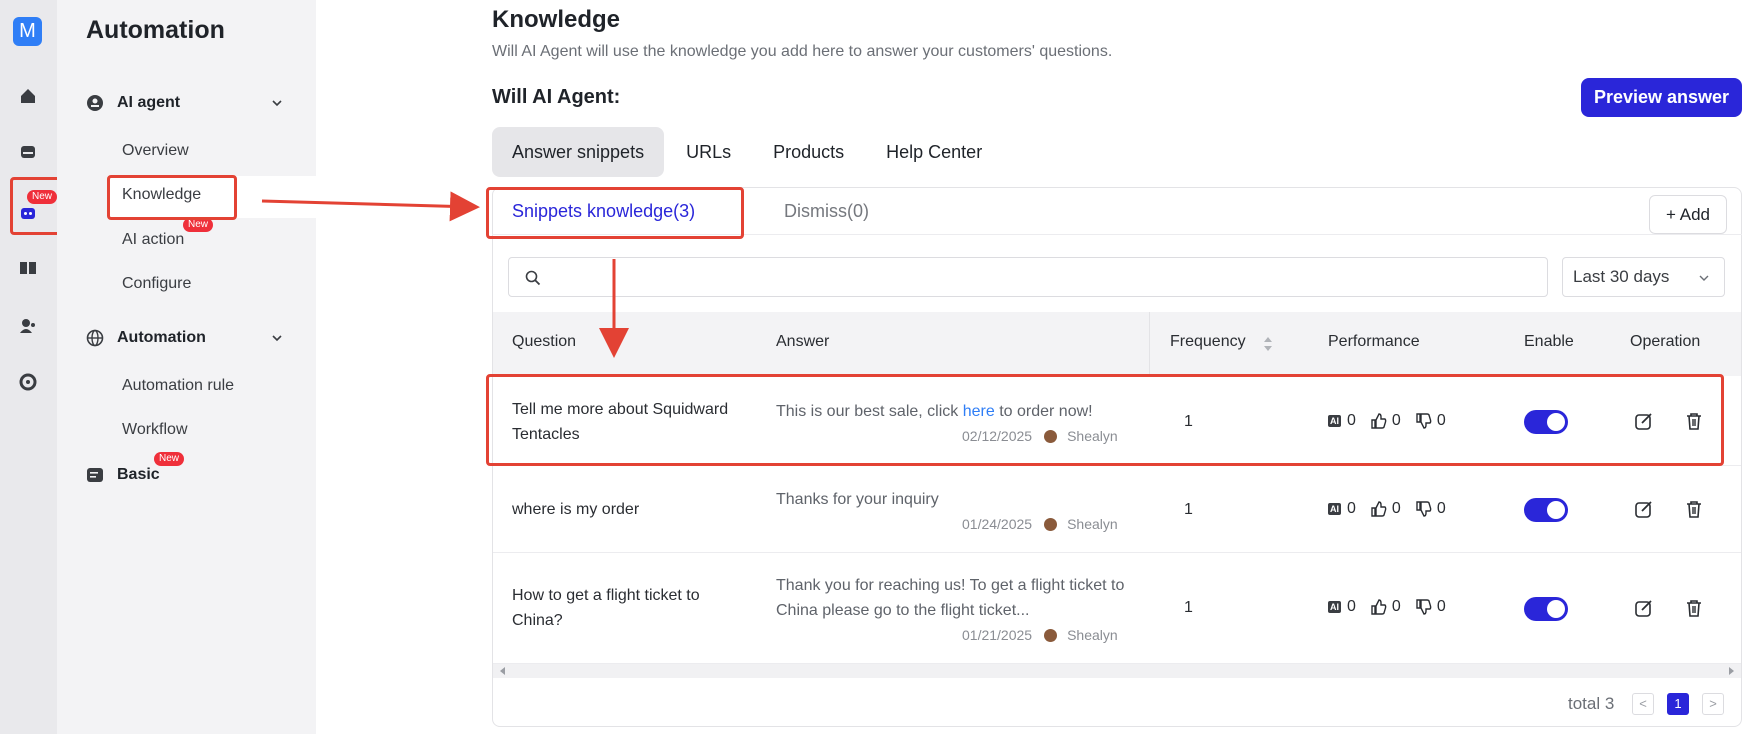 The image size is (1758, 734). I want to click on row-date: 01/21/2025, so click(997, 635).